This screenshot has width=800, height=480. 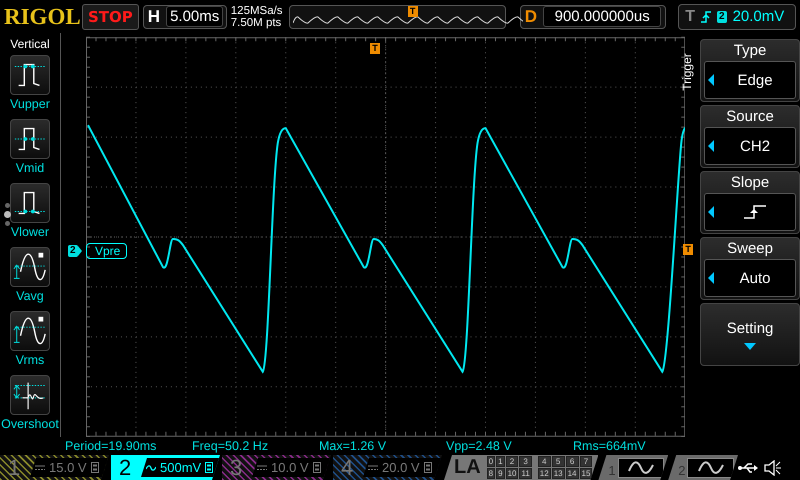 What do you see at coordinates (750, 146) in the screenshot?
I see `softkey-value-field: CH2` at bounding box center [750, 146].